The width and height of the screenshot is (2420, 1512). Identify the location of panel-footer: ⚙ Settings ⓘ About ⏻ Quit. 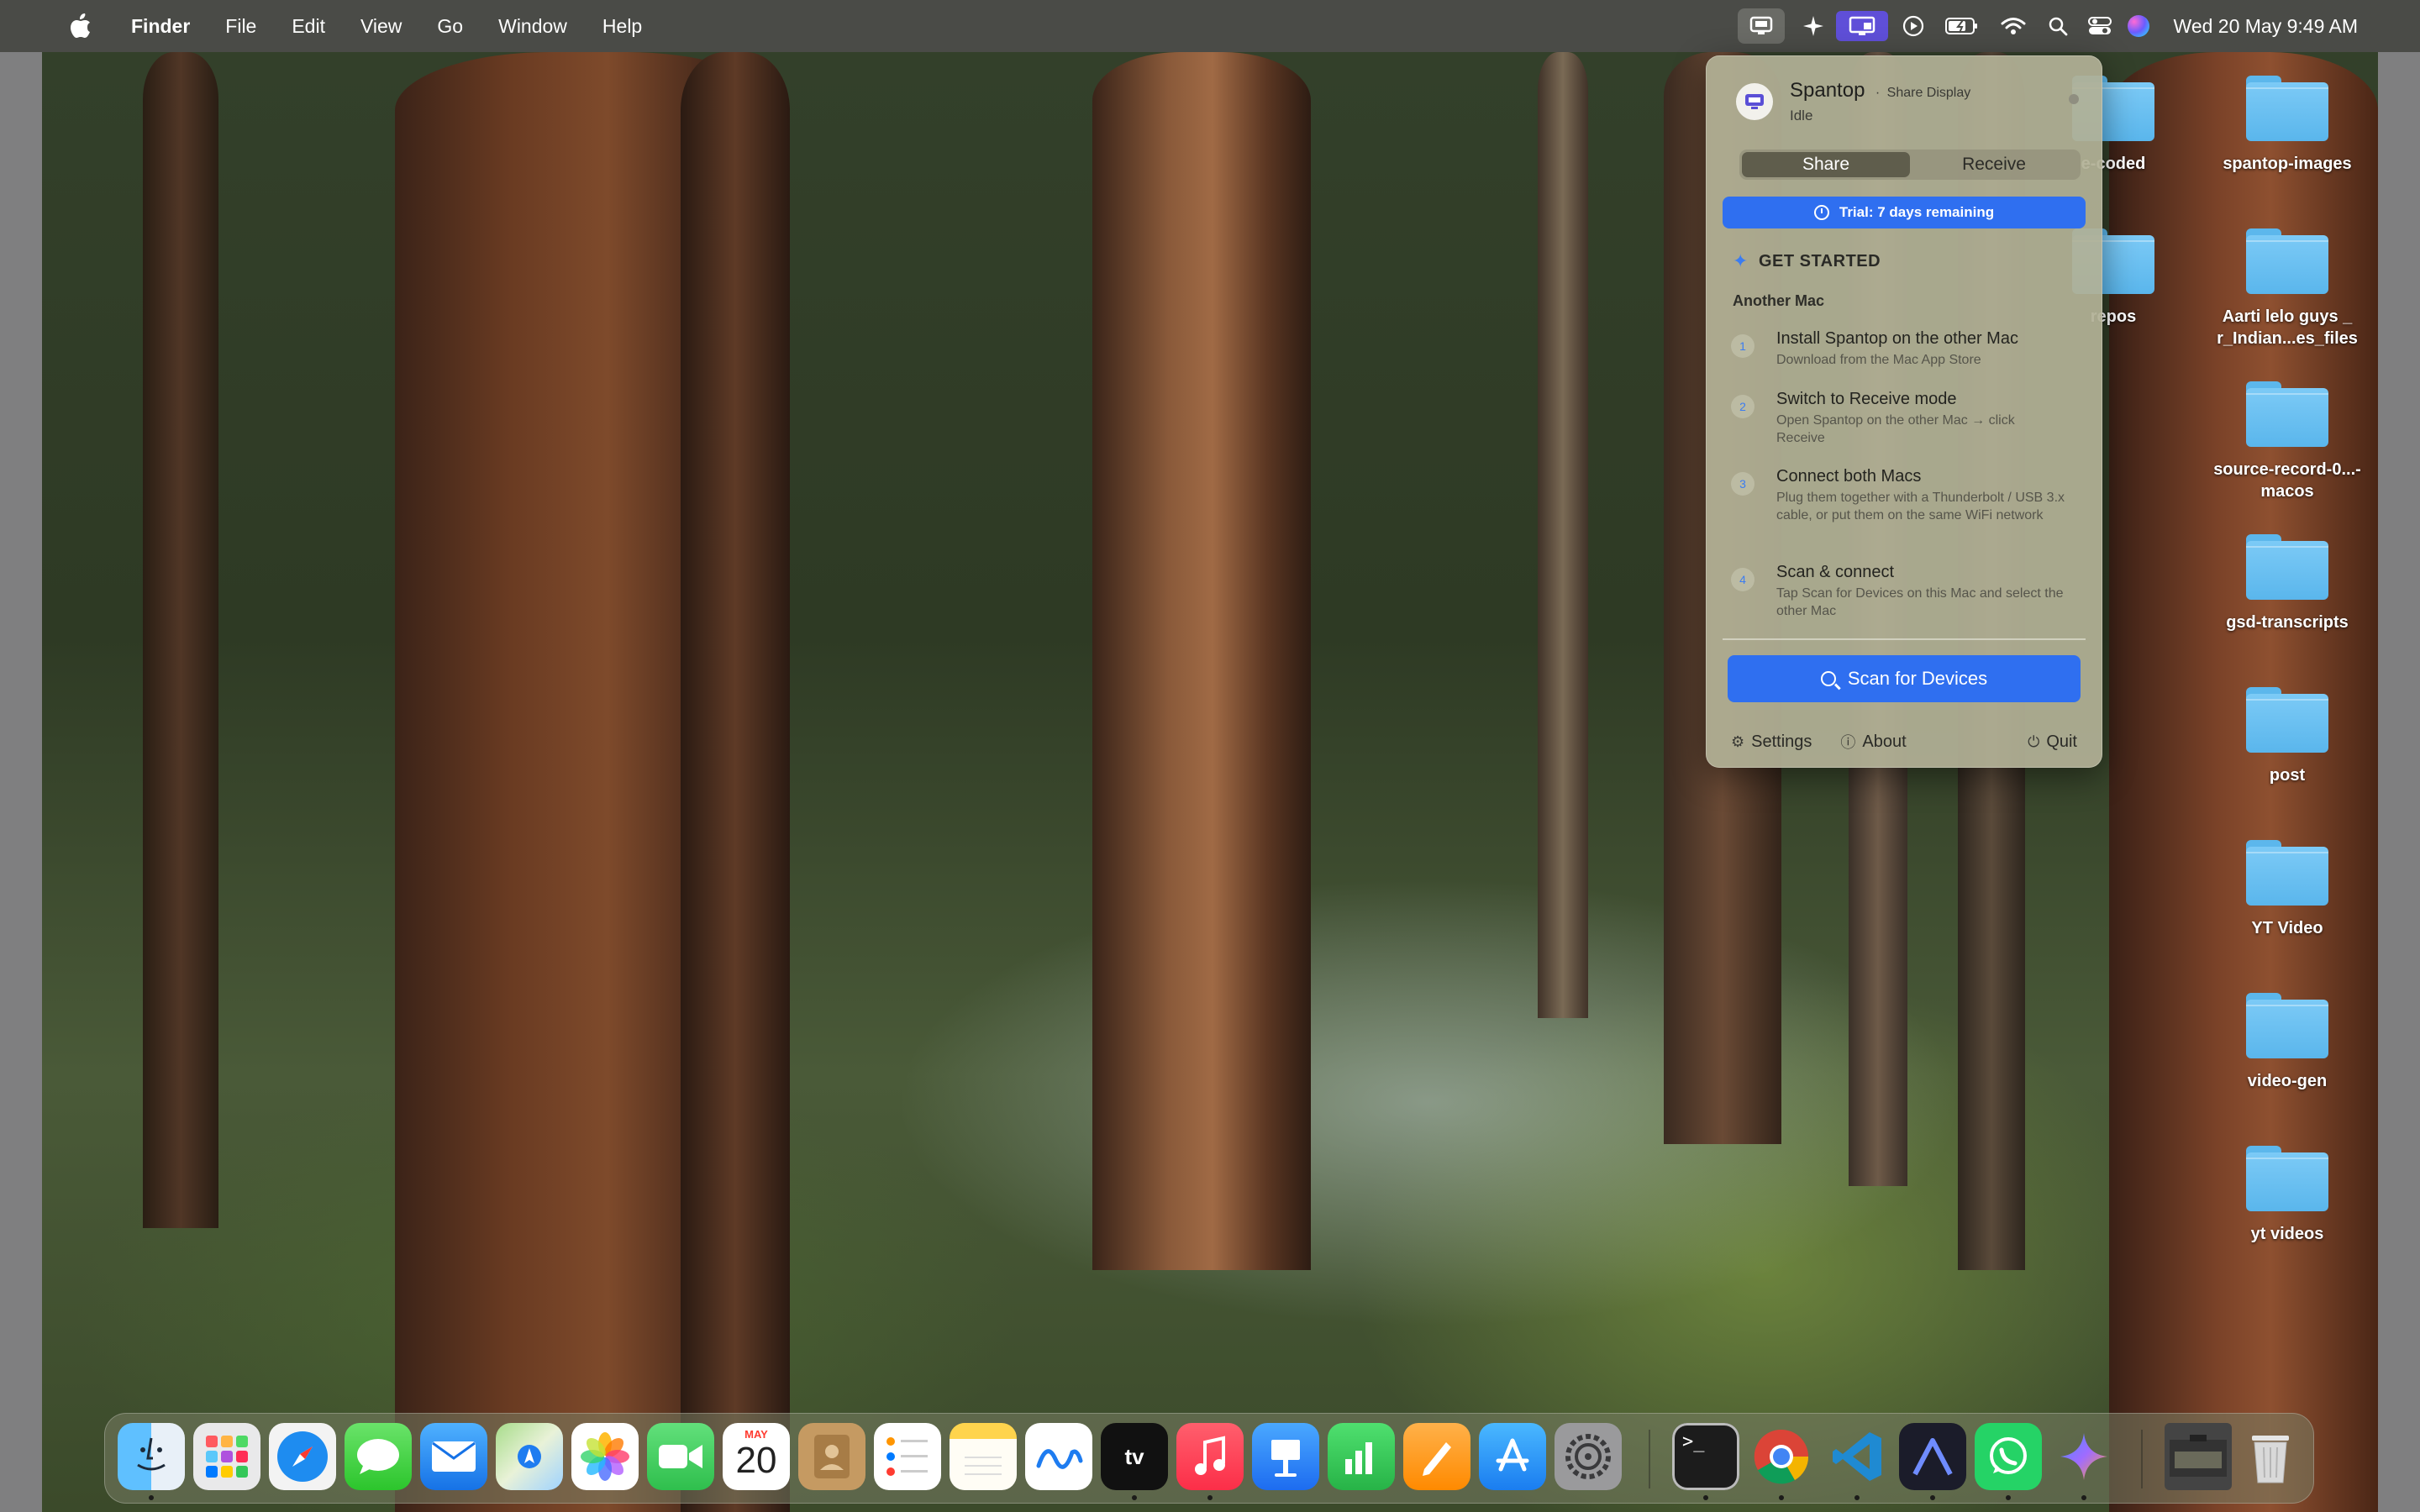
(1904, 742).